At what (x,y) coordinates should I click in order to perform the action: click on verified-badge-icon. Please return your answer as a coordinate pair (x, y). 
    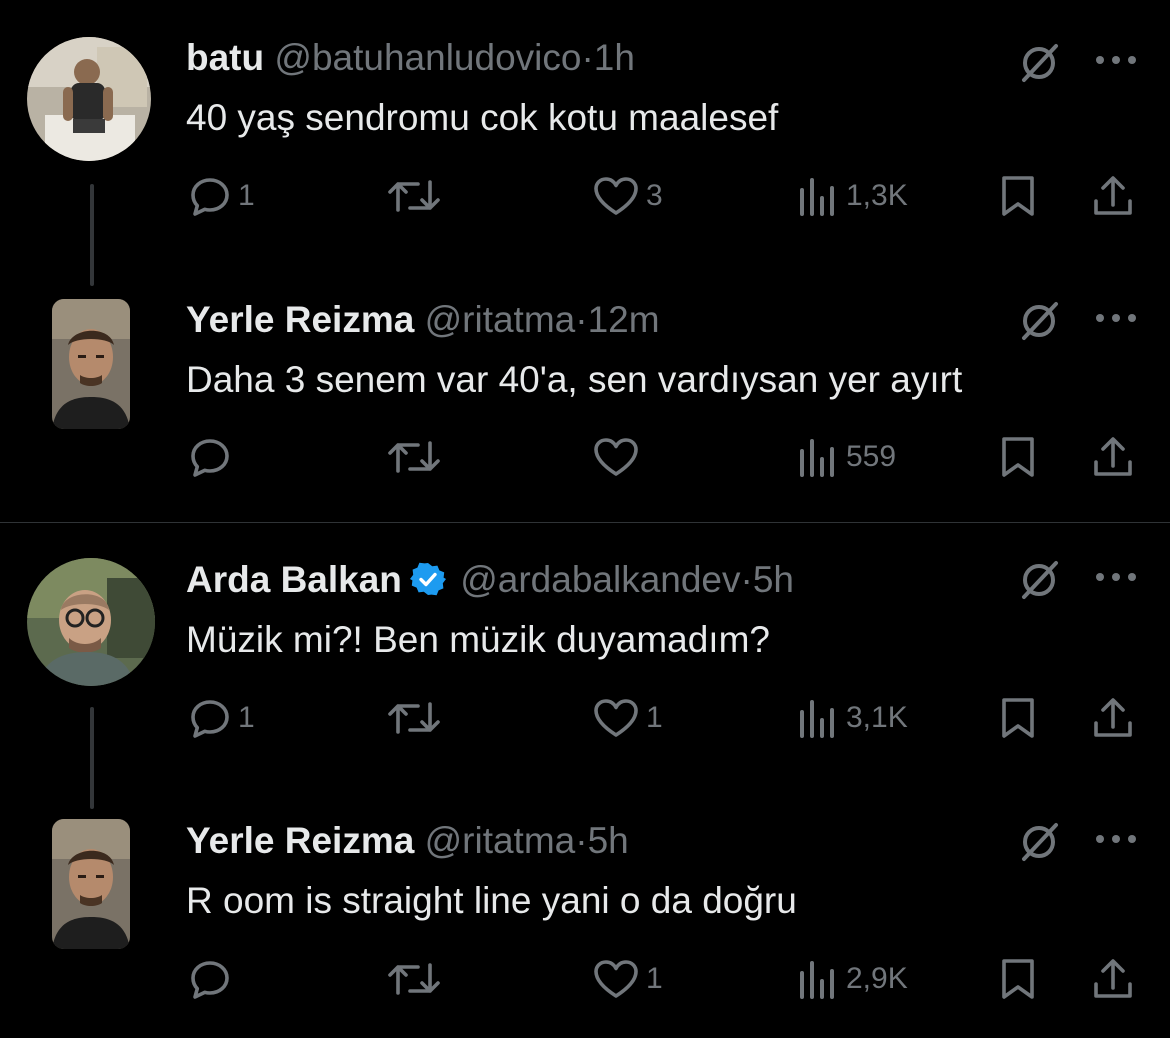
    Looking at the image, I should click on (427, 579).